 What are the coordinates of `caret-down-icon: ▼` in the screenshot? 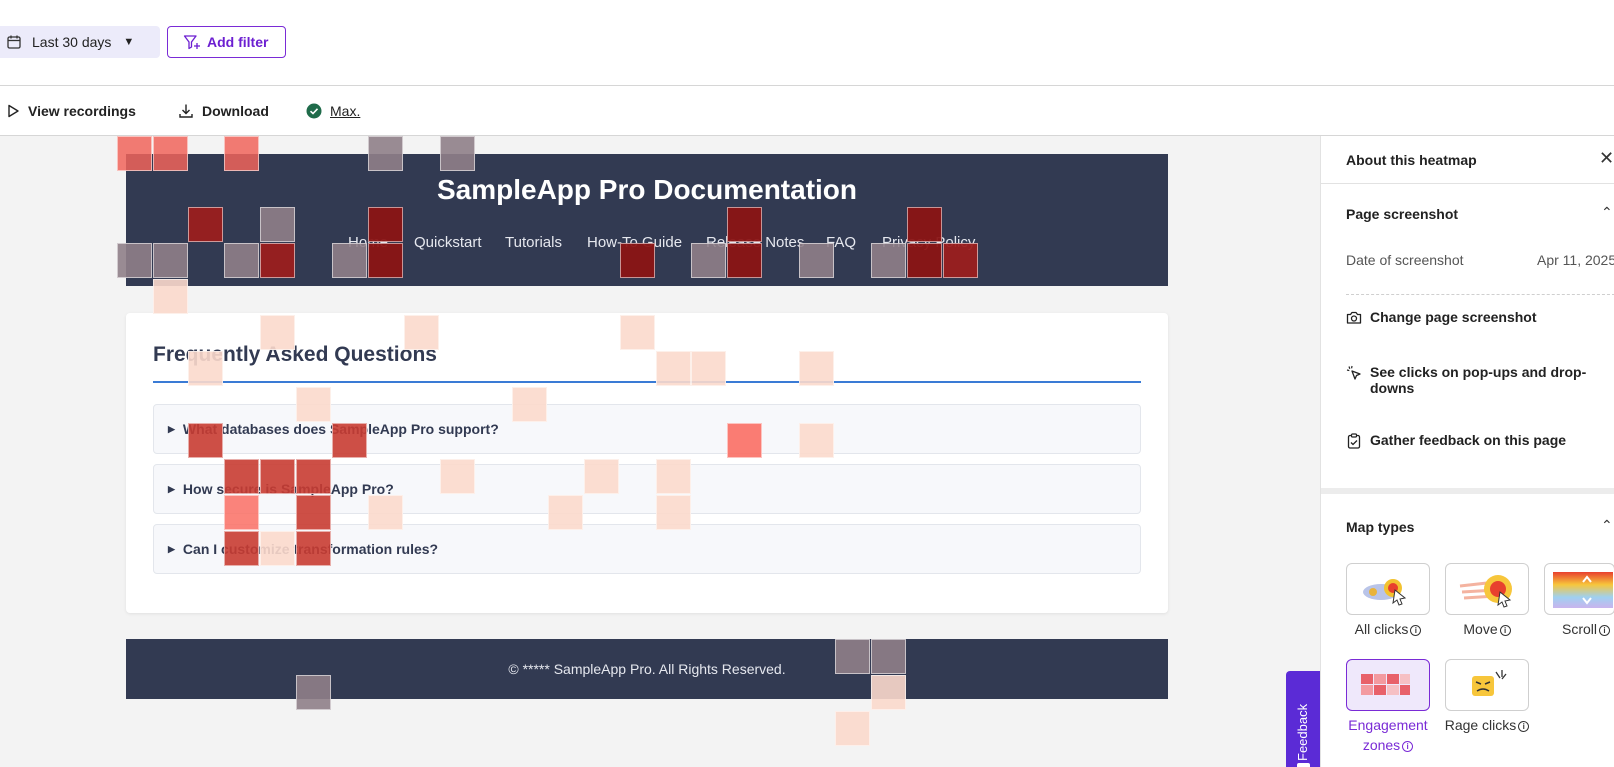 It's located at (129, 42).